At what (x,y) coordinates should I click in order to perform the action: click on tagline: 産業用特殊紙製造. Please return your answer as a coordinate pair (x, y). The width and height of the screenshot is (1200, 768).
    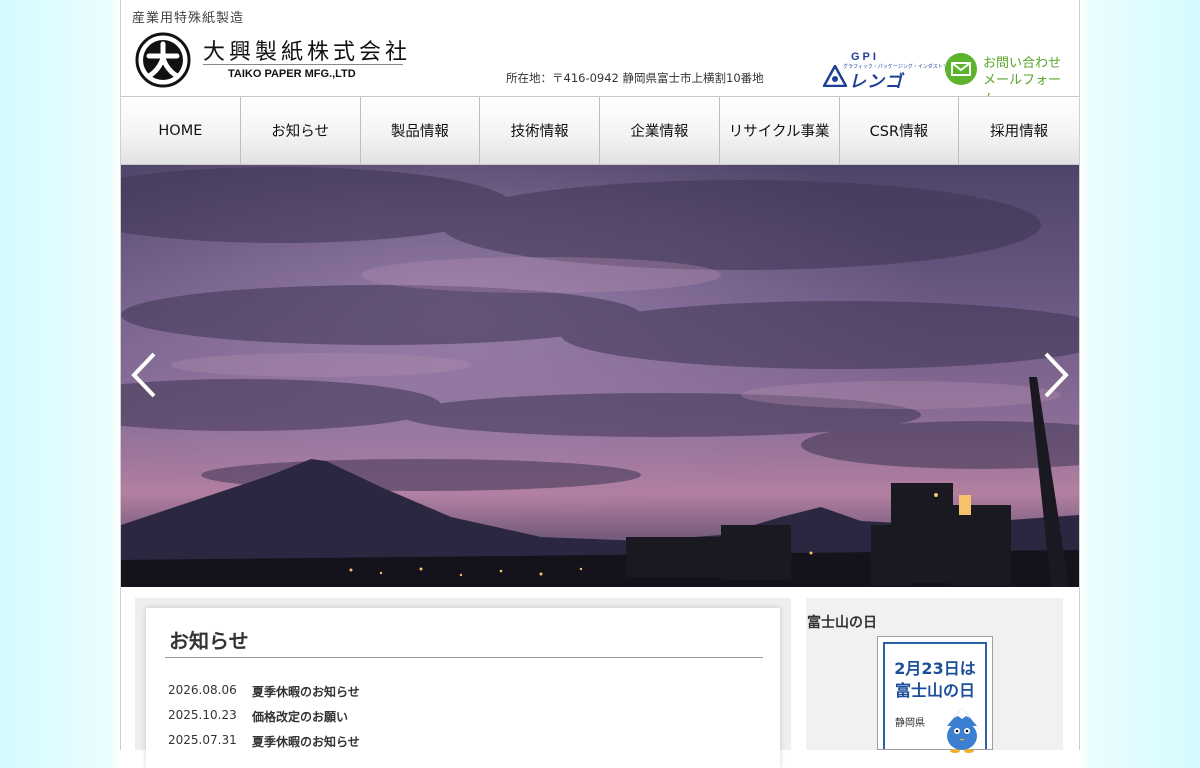
    Looking at the image, I should click on (188, 18).